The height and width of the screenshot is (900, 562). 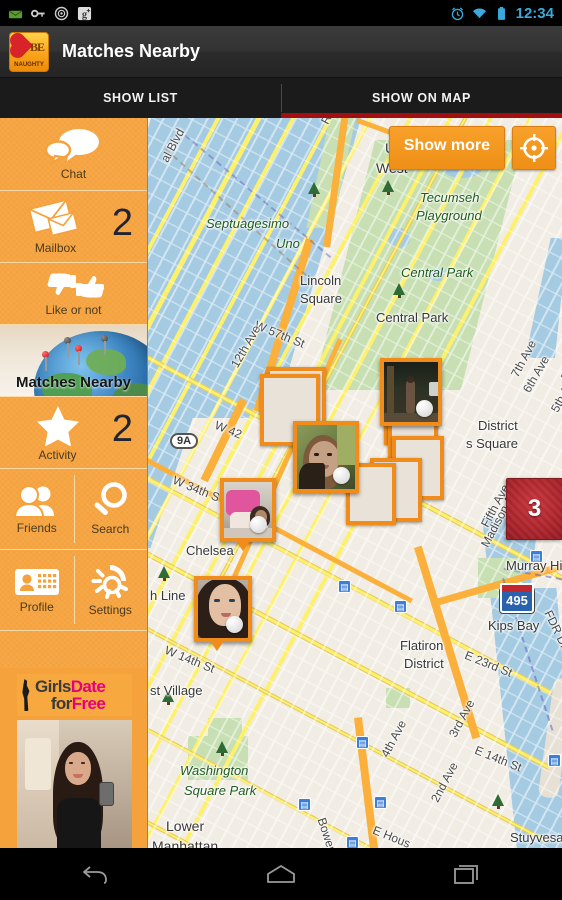 I want to click on sidebar-item-profile-label: Profile, so click(x=36, y=607).